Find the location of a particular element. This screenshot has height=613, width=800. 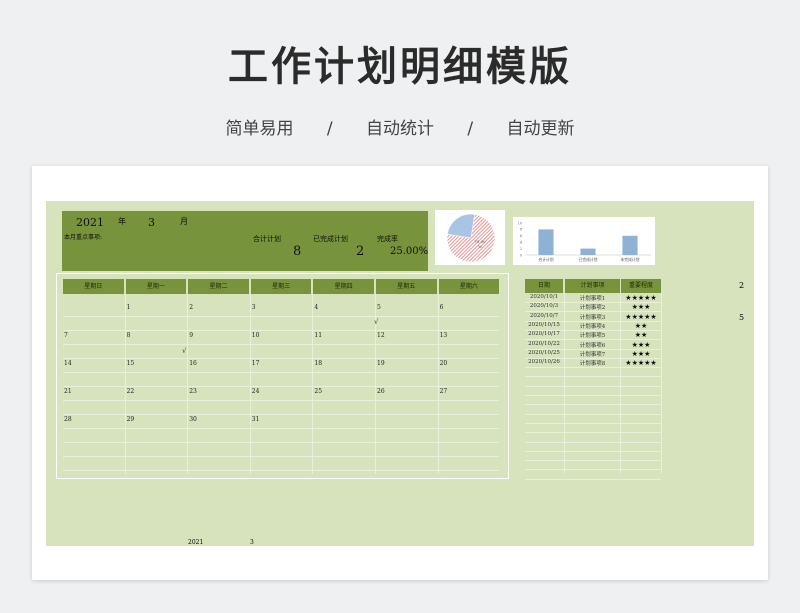

note-label: 本月重点事项: is located at coordinates (83, 237).